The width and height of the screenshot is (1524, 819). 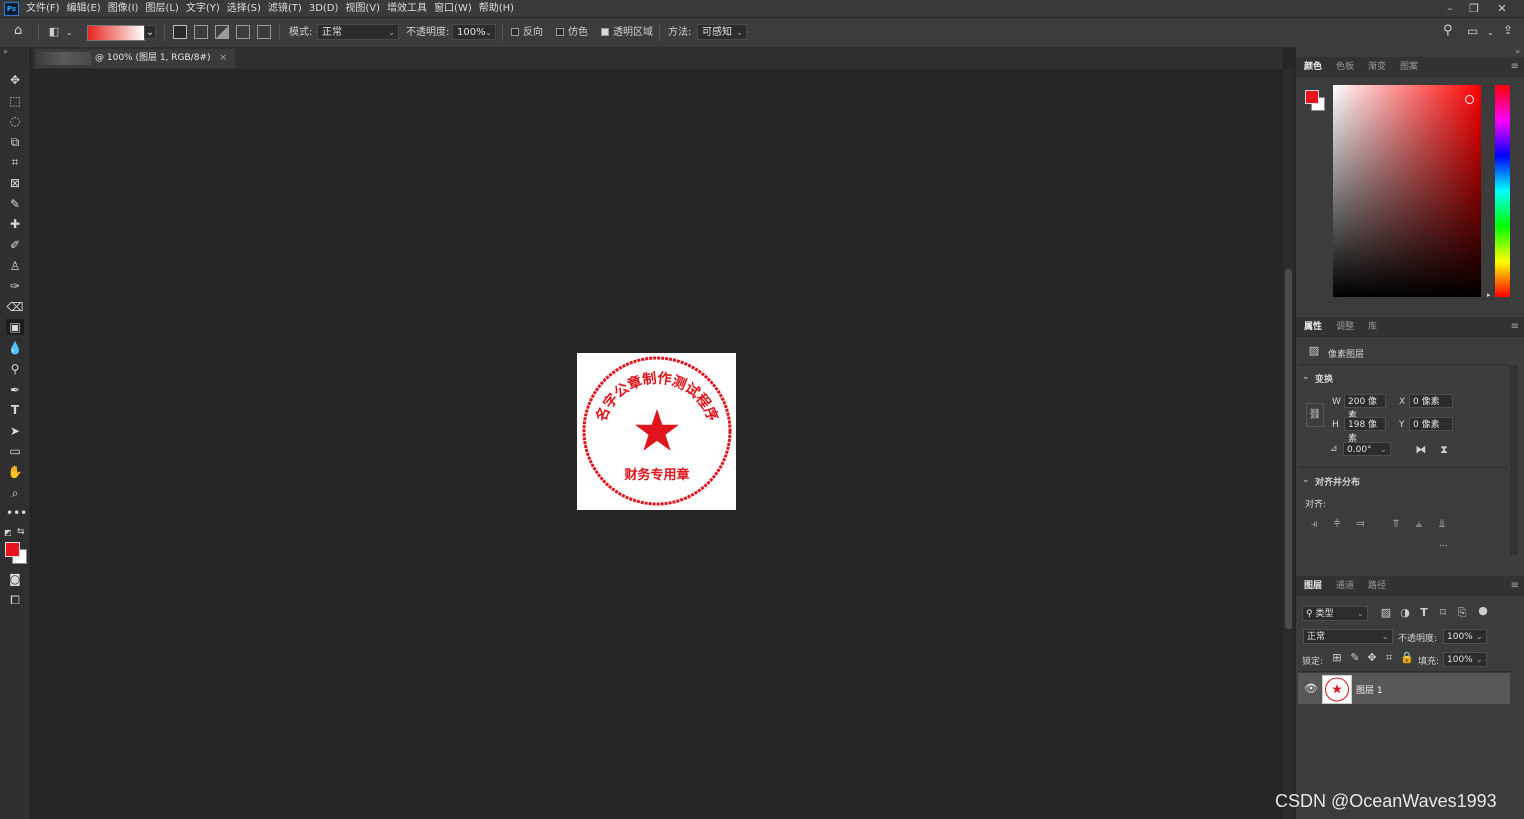 What do you see at coordinates (1462, 613) in the screenshot?
I see `filter-smart-object-icon: ⎘` at bounding box center [1462, 613].